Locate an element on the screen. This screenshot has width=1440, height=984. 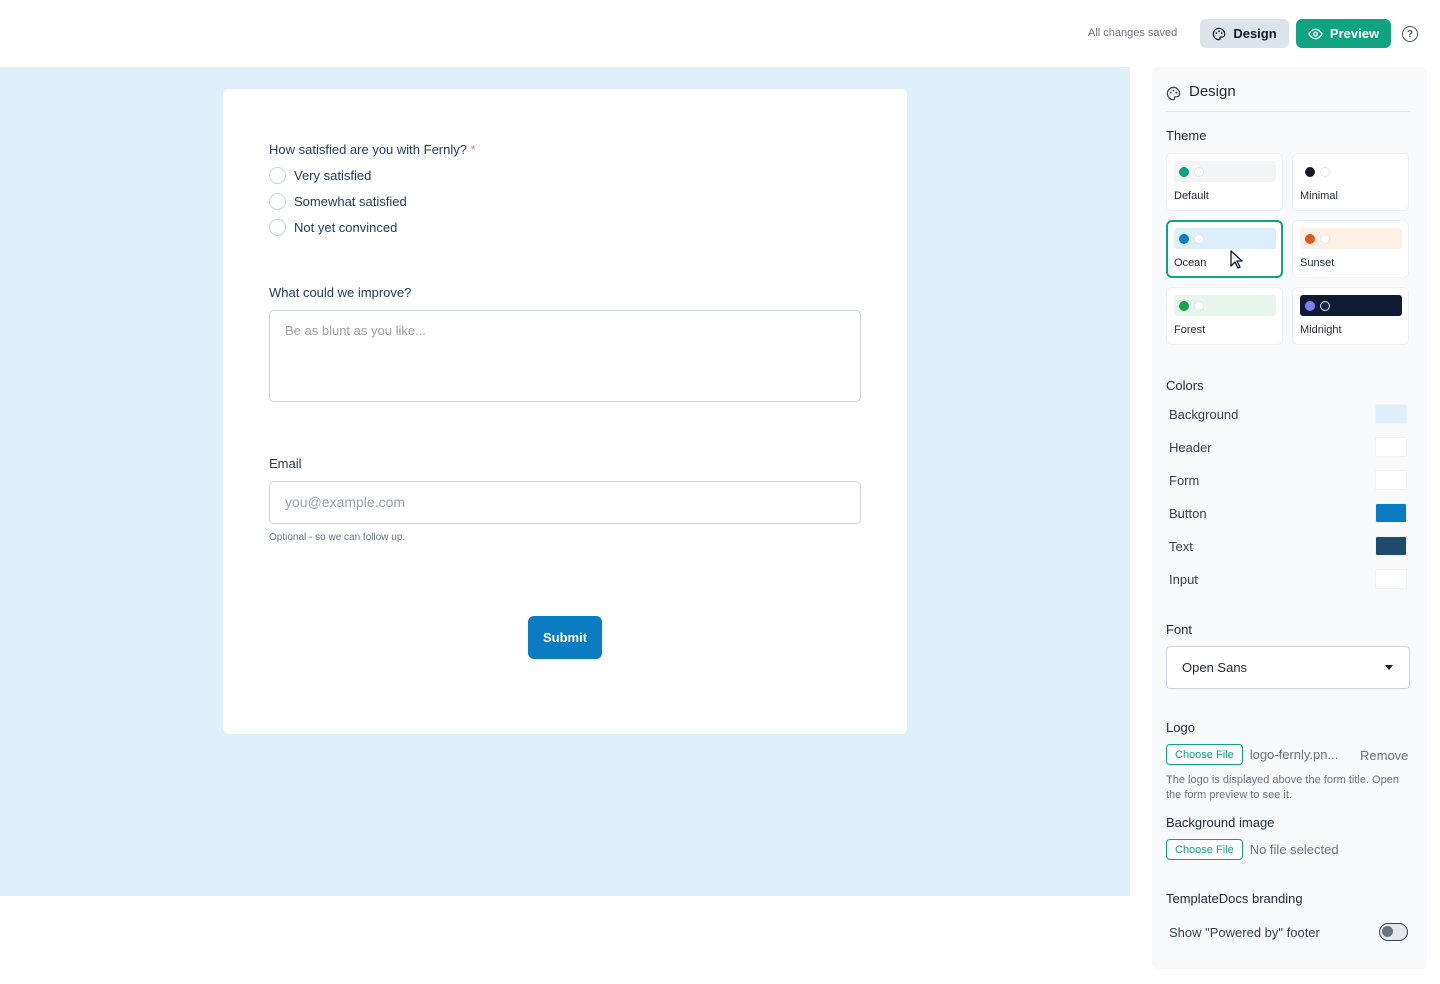
theme-forest: Forest is located at coordinates (1224, 316).